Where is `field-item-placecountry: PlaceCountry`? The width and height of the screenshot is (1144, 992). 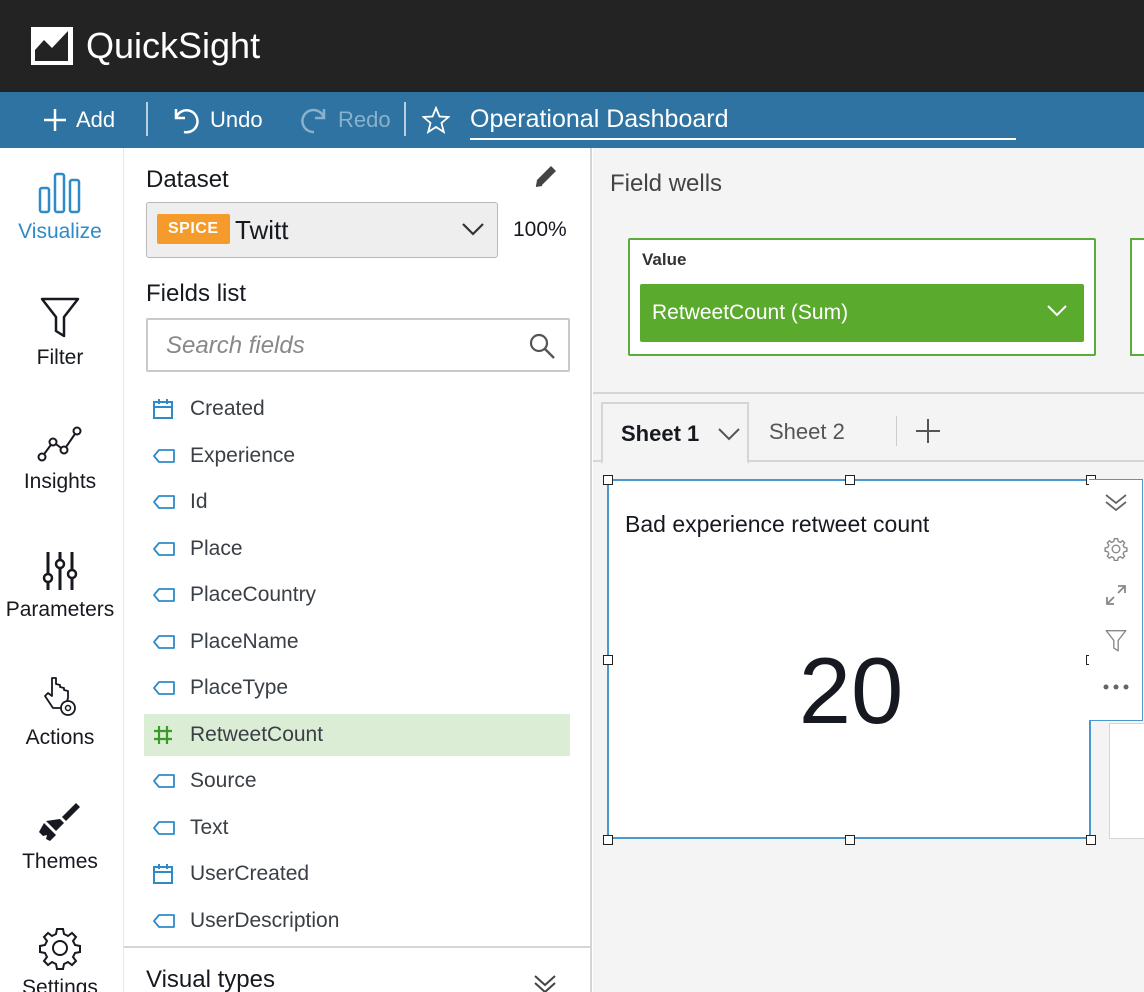 field-item-placecountry: PlaceCountry is located at coordinates (357, 595).